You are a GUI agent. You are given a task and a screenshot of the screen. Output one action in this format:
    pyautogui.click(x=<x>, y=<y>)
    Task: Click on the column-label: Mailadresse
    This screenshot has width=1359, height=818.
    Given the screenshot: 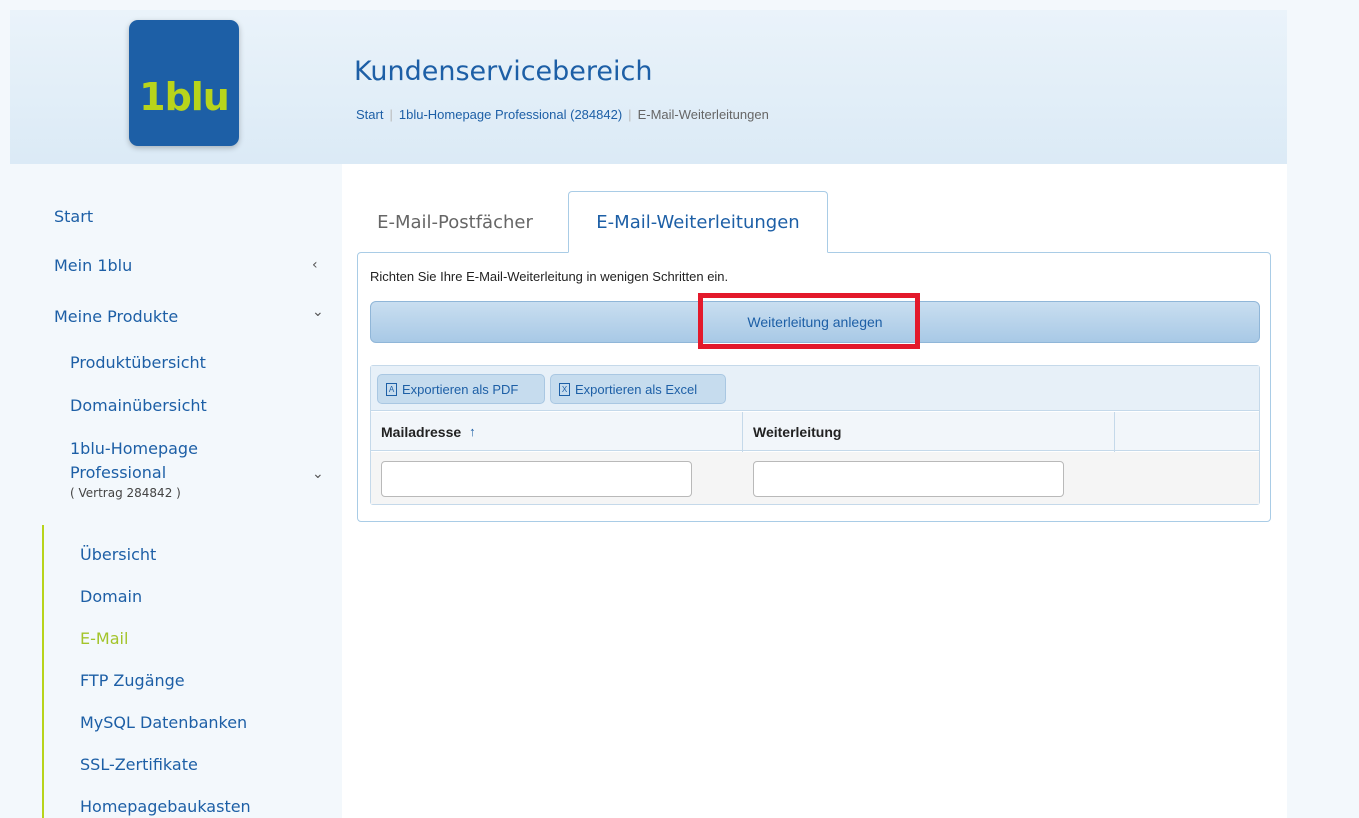 What is the action you would take?
    pyautogui.click(x=421, y=431)
    